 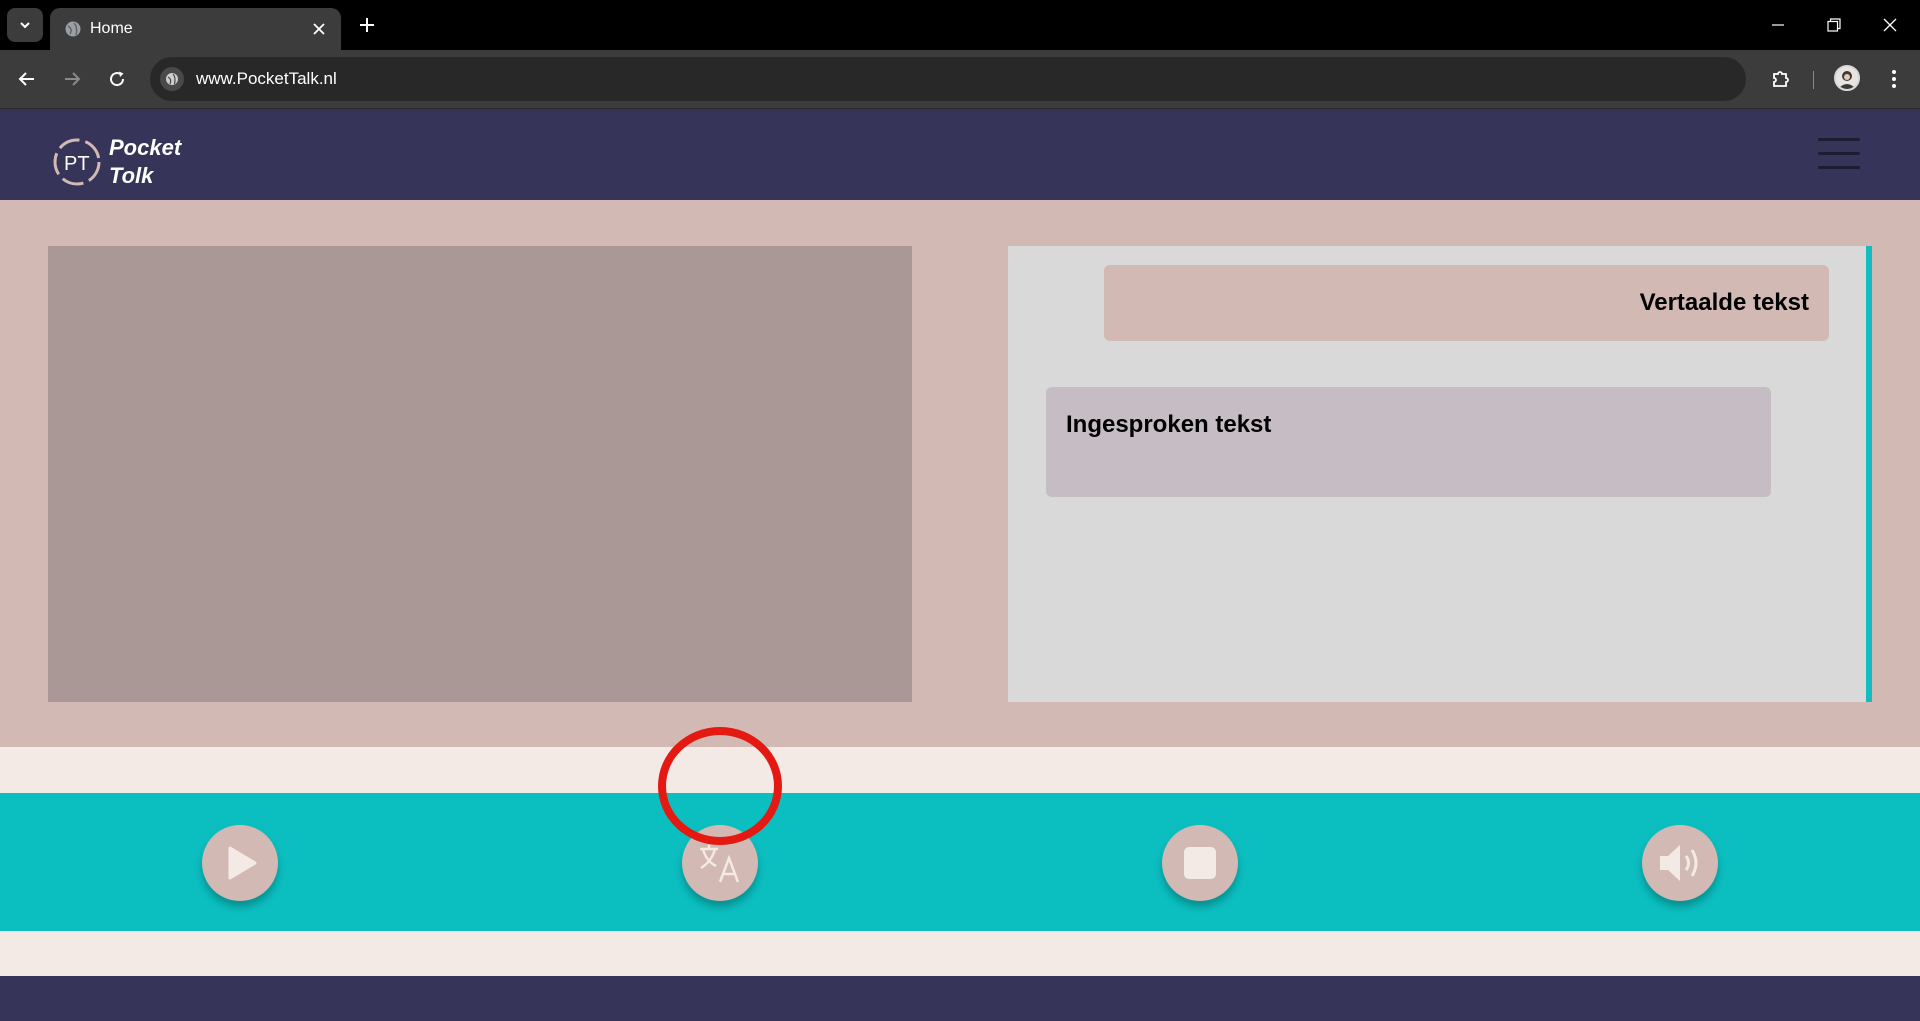 I want to click on browser-tab-strip: Home, so click(x=960, y=25).